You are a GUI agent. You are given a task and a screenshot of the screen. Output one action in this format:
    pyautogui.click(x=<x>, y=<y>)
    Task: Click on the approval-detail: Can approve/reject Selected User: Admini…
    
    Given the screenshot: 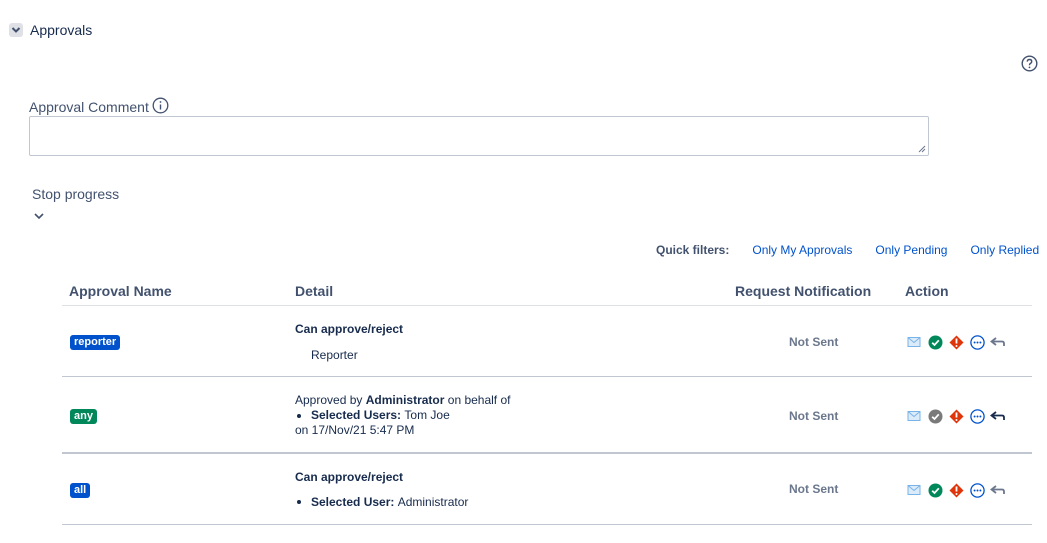 What is the action you would take?
    pyautogui.click(x=381, y=489)
    